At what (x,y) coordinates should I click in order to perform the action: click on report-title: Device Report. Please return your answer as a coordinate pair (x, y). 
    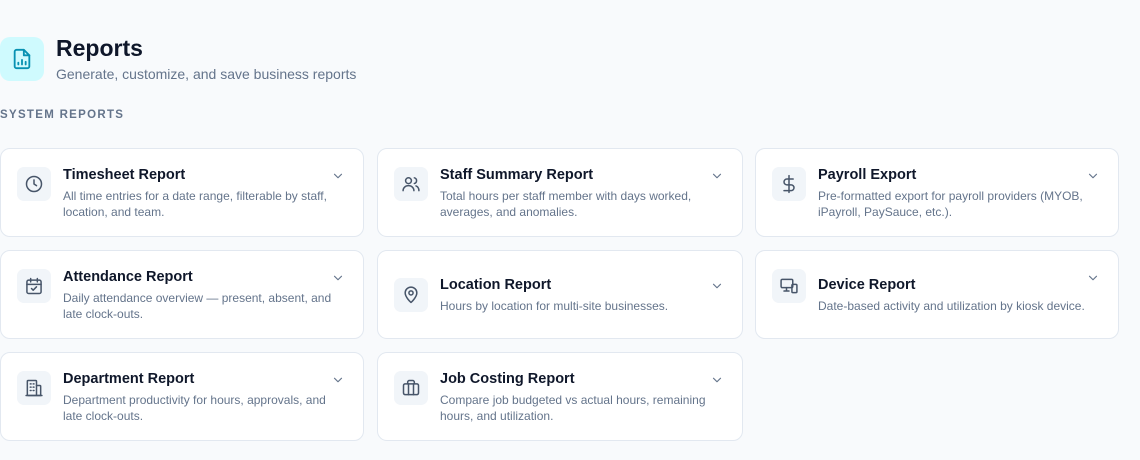
    Looking at the image, I should click on (867, 284).